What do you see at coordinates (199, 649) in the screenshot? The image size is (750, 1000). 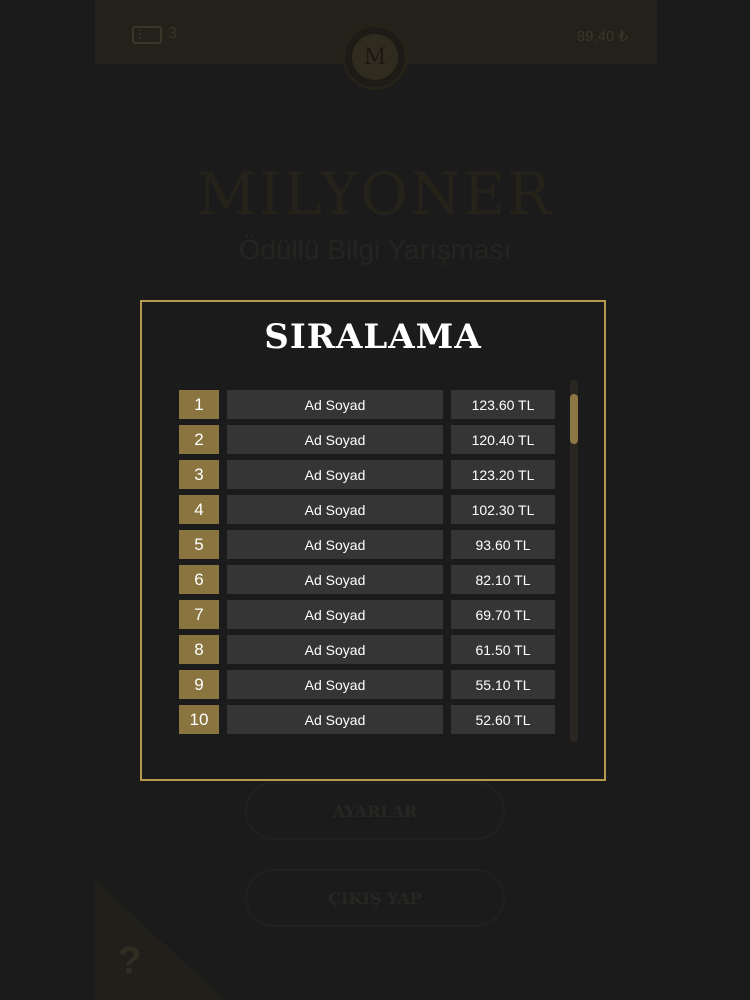 I see `rank-cell: 8` at bounding box center [199, 649].